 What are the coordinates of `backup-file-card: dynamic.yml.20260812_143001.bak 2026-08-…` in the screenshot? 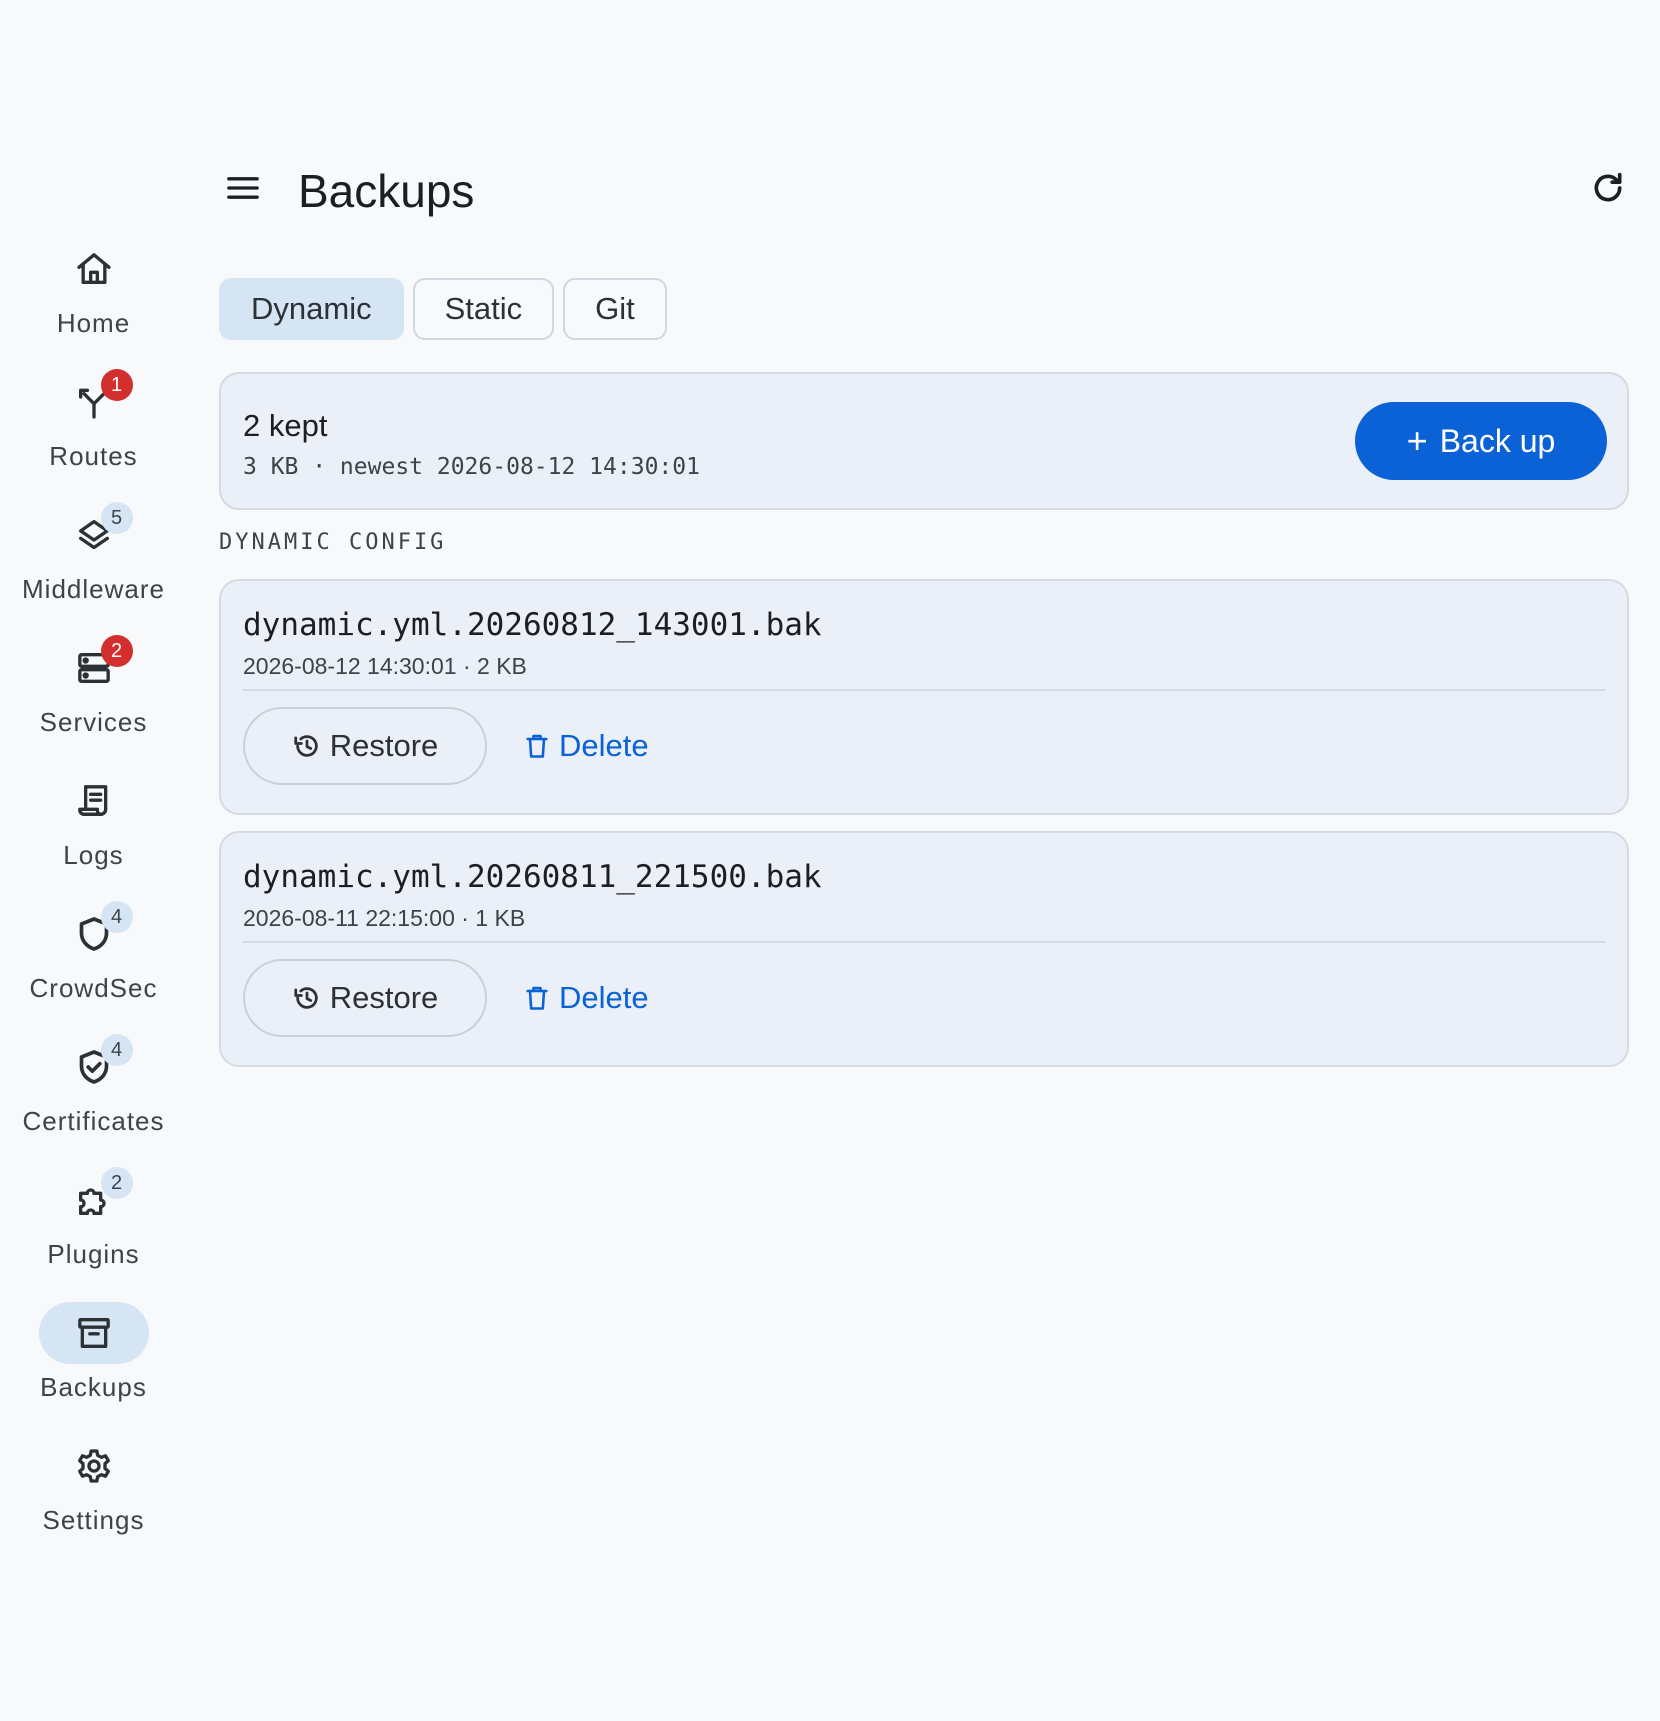 It's located at (924, 697).